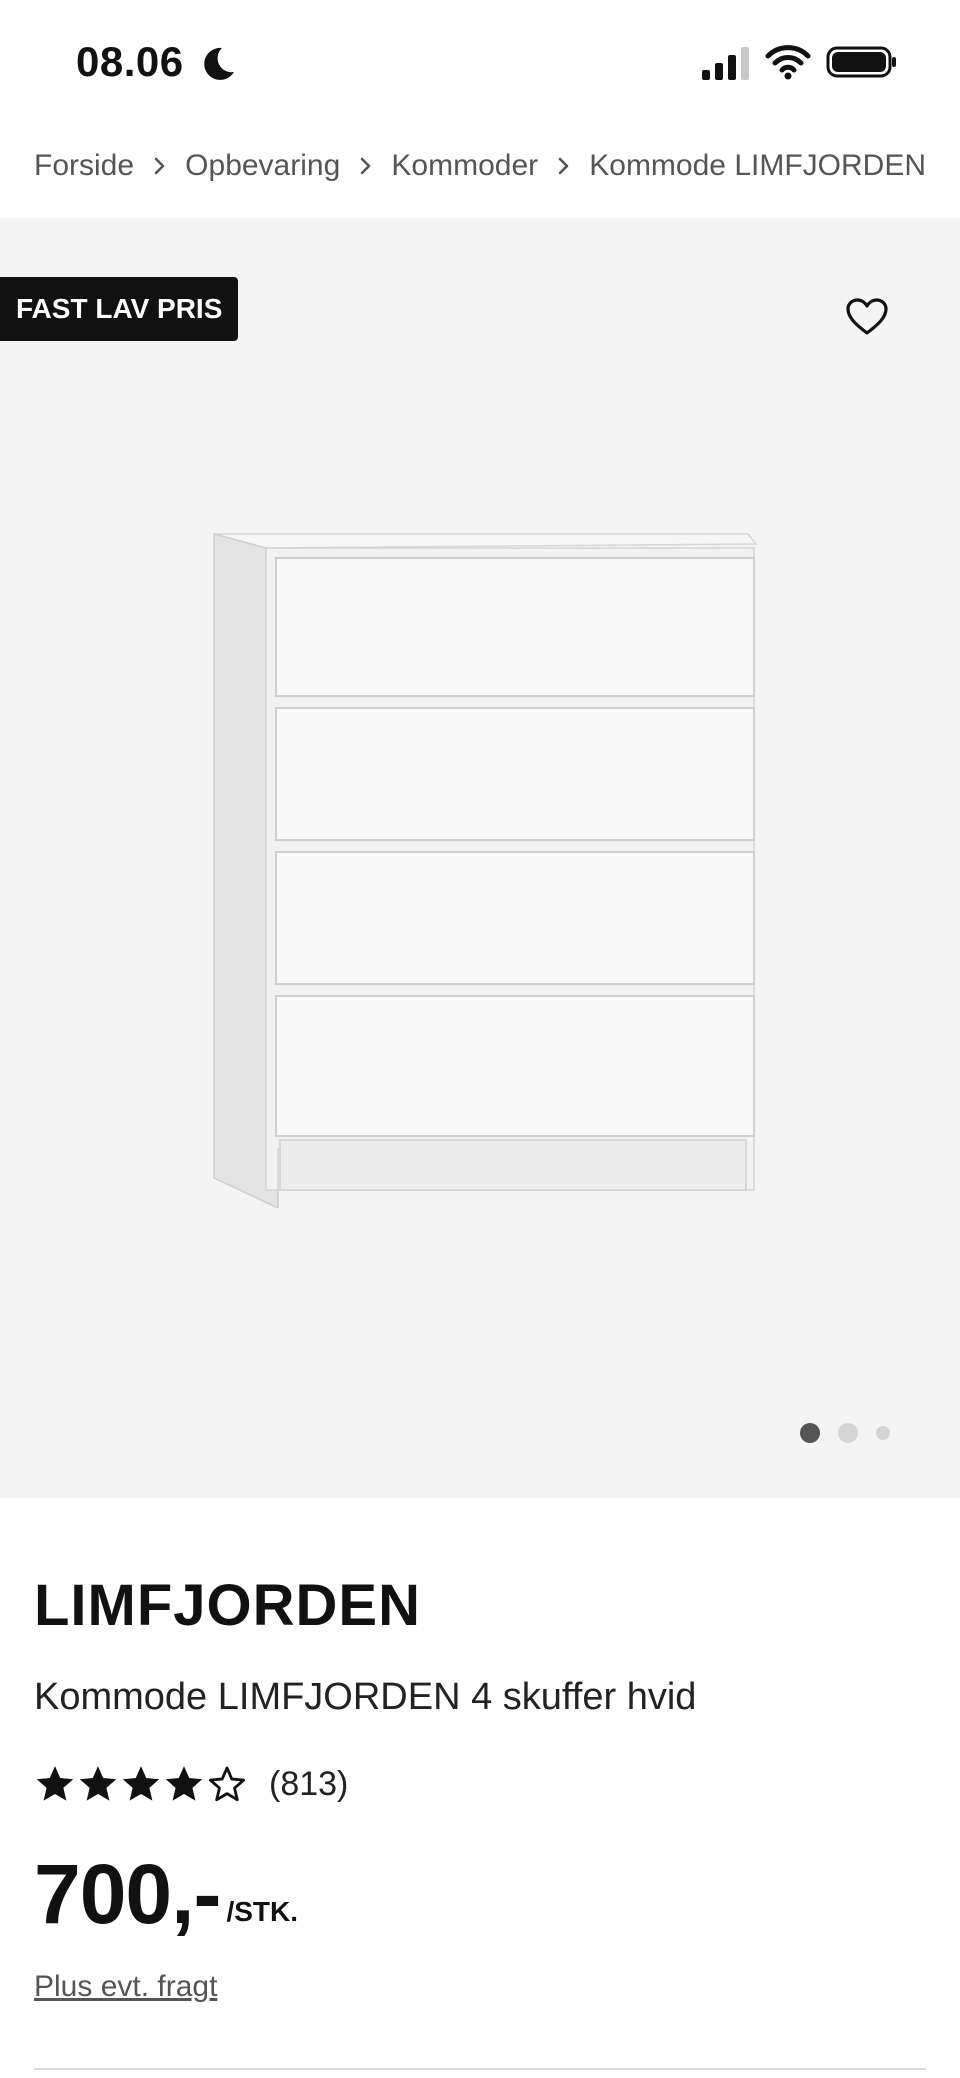 The height and width of the screenshot is (2078, 960). What do you see at coordinates (84, 166) in the screenshot?
I see `breadcrumb-item-forside: Forside` at bounding box center [84, 166].